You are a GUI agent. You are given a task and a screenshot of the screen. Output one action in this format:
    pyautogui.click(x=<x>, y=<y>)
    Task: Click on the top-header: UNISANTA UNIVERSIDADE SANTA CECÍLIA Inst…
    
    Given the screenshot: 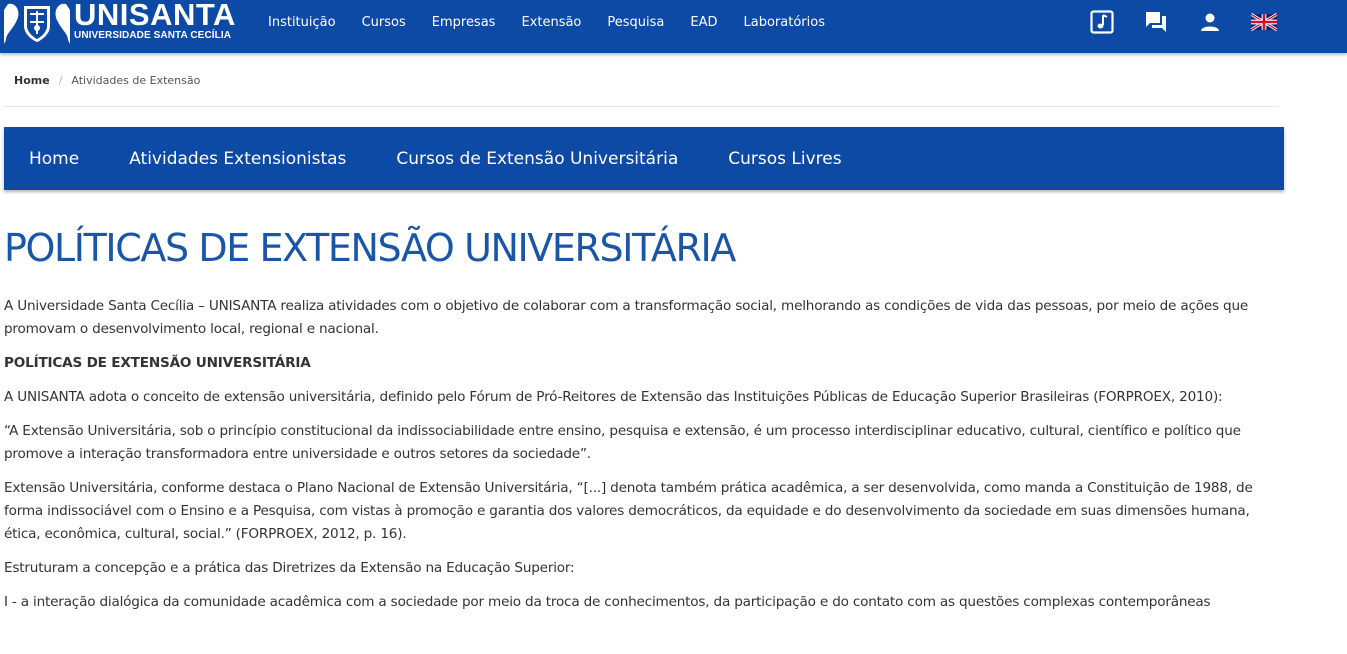 What is the action you would take?
    pyautogui.click(x=673, y=26)
    